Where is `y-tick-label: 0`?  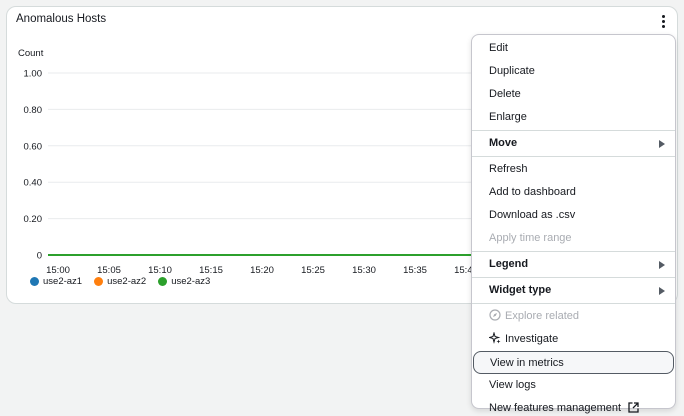
y-tick-label: 0 is located at coordinates (39, 256).